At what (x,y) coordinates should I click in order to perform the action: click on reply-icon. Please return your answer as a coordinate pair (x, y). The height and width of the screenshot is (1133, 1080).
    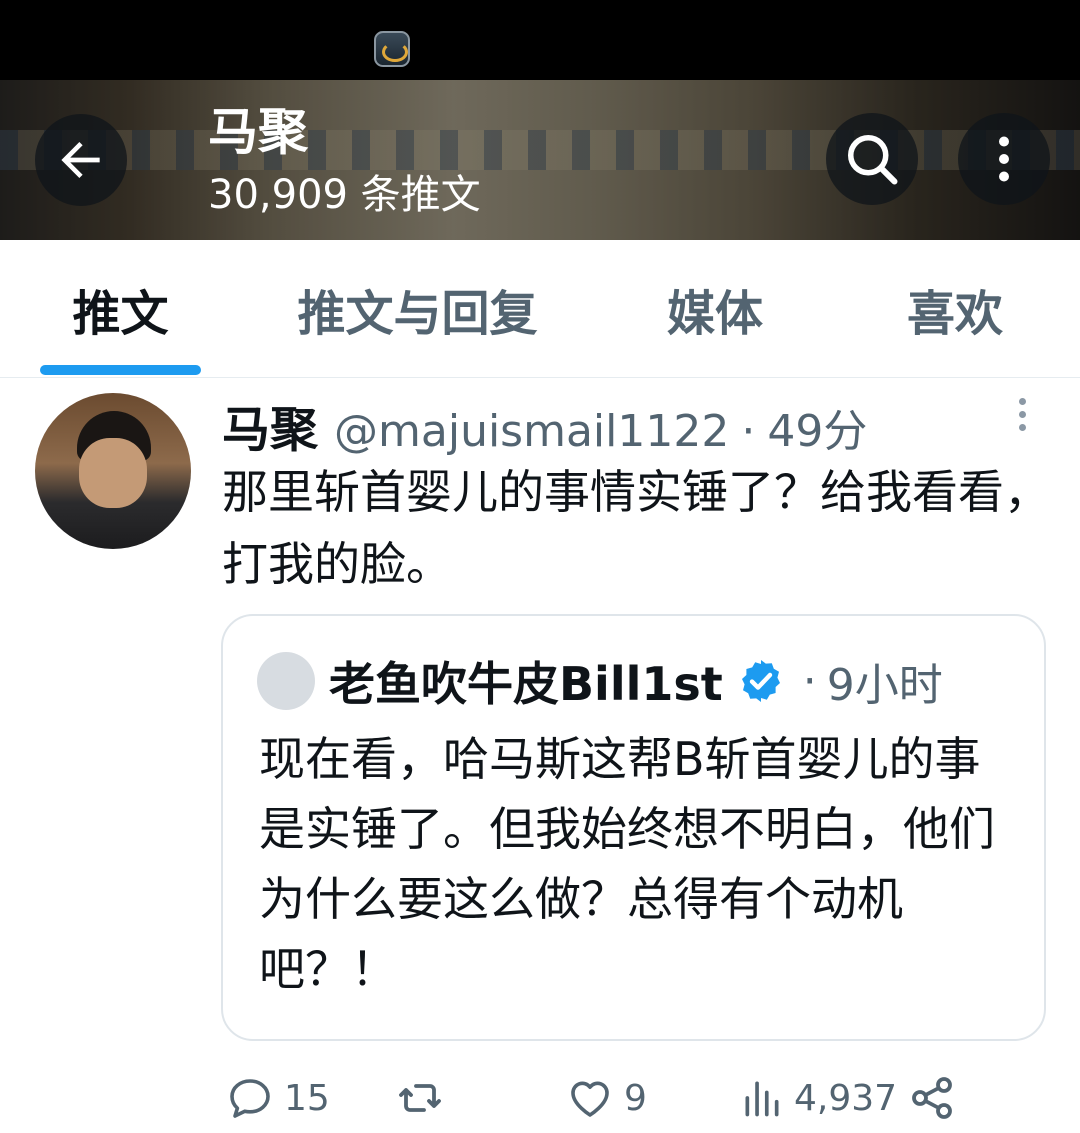
    Looking at the image, I should click on (250, 1098).